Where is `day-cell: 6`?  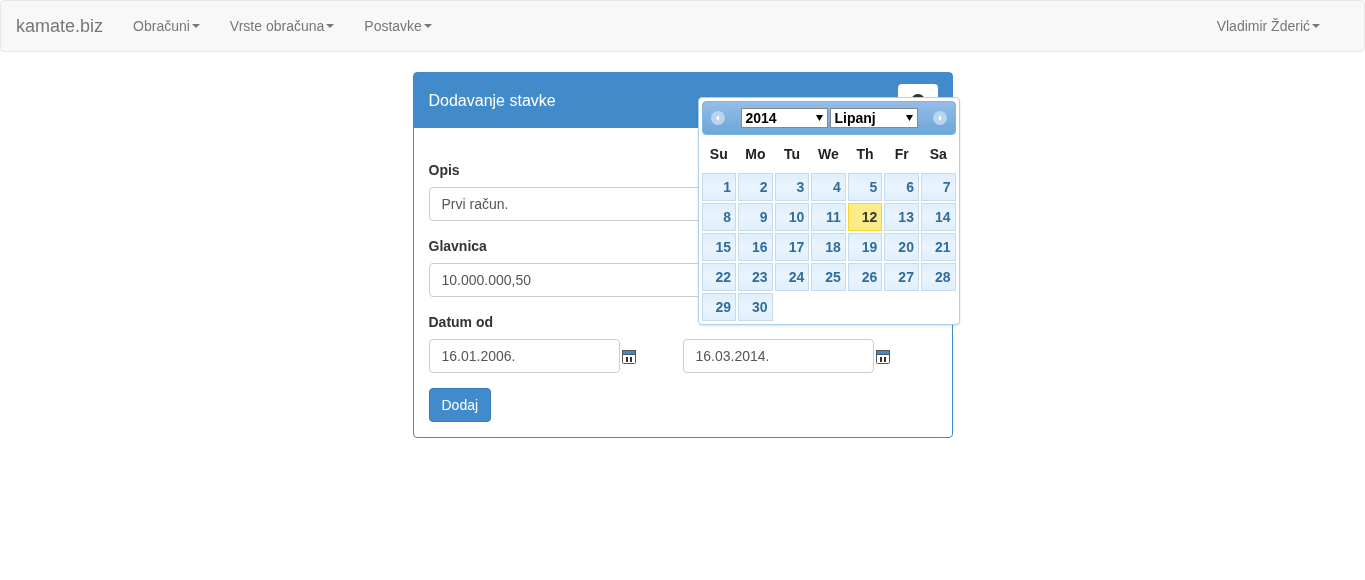
day-cell: 6 is located at coordinates (901, 187).